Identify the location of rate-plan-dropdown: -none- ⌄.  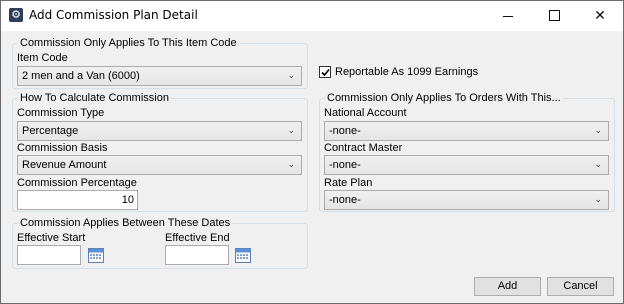
(466, 200).